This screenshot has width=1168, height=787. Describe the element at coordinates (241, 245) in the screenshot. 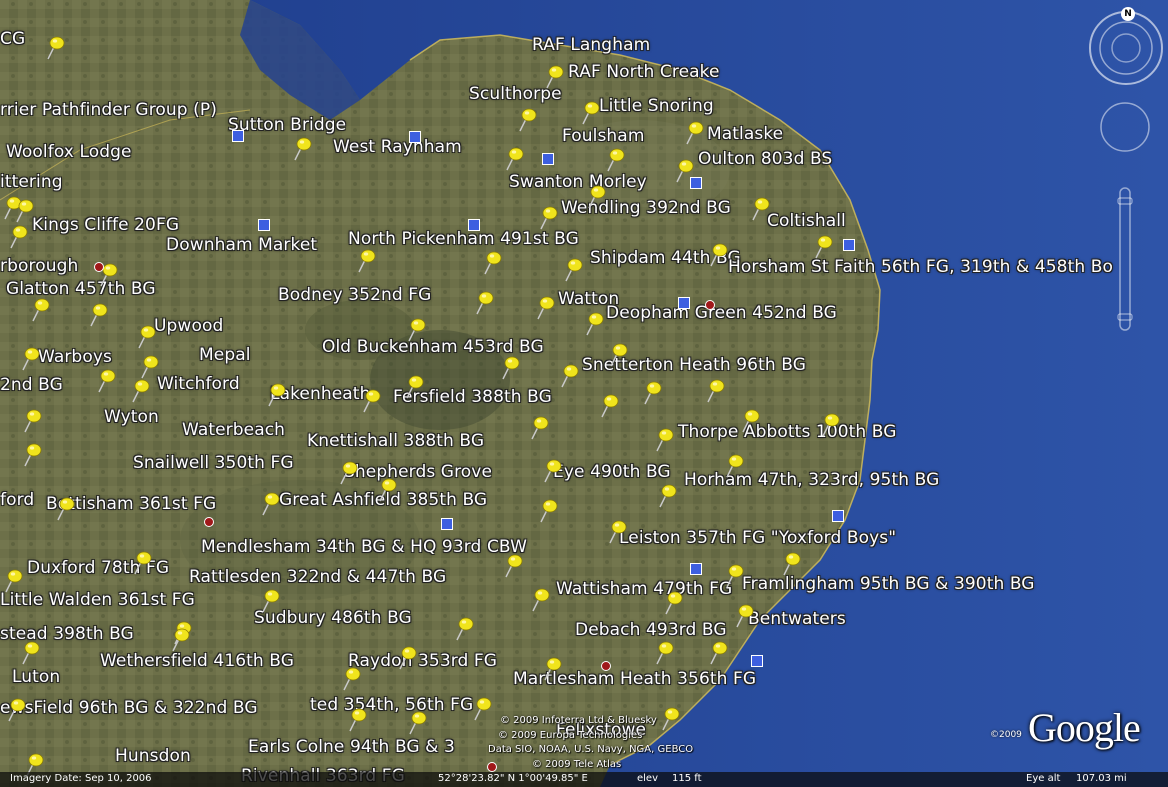

I see `place-label: Downham Market` at that location.